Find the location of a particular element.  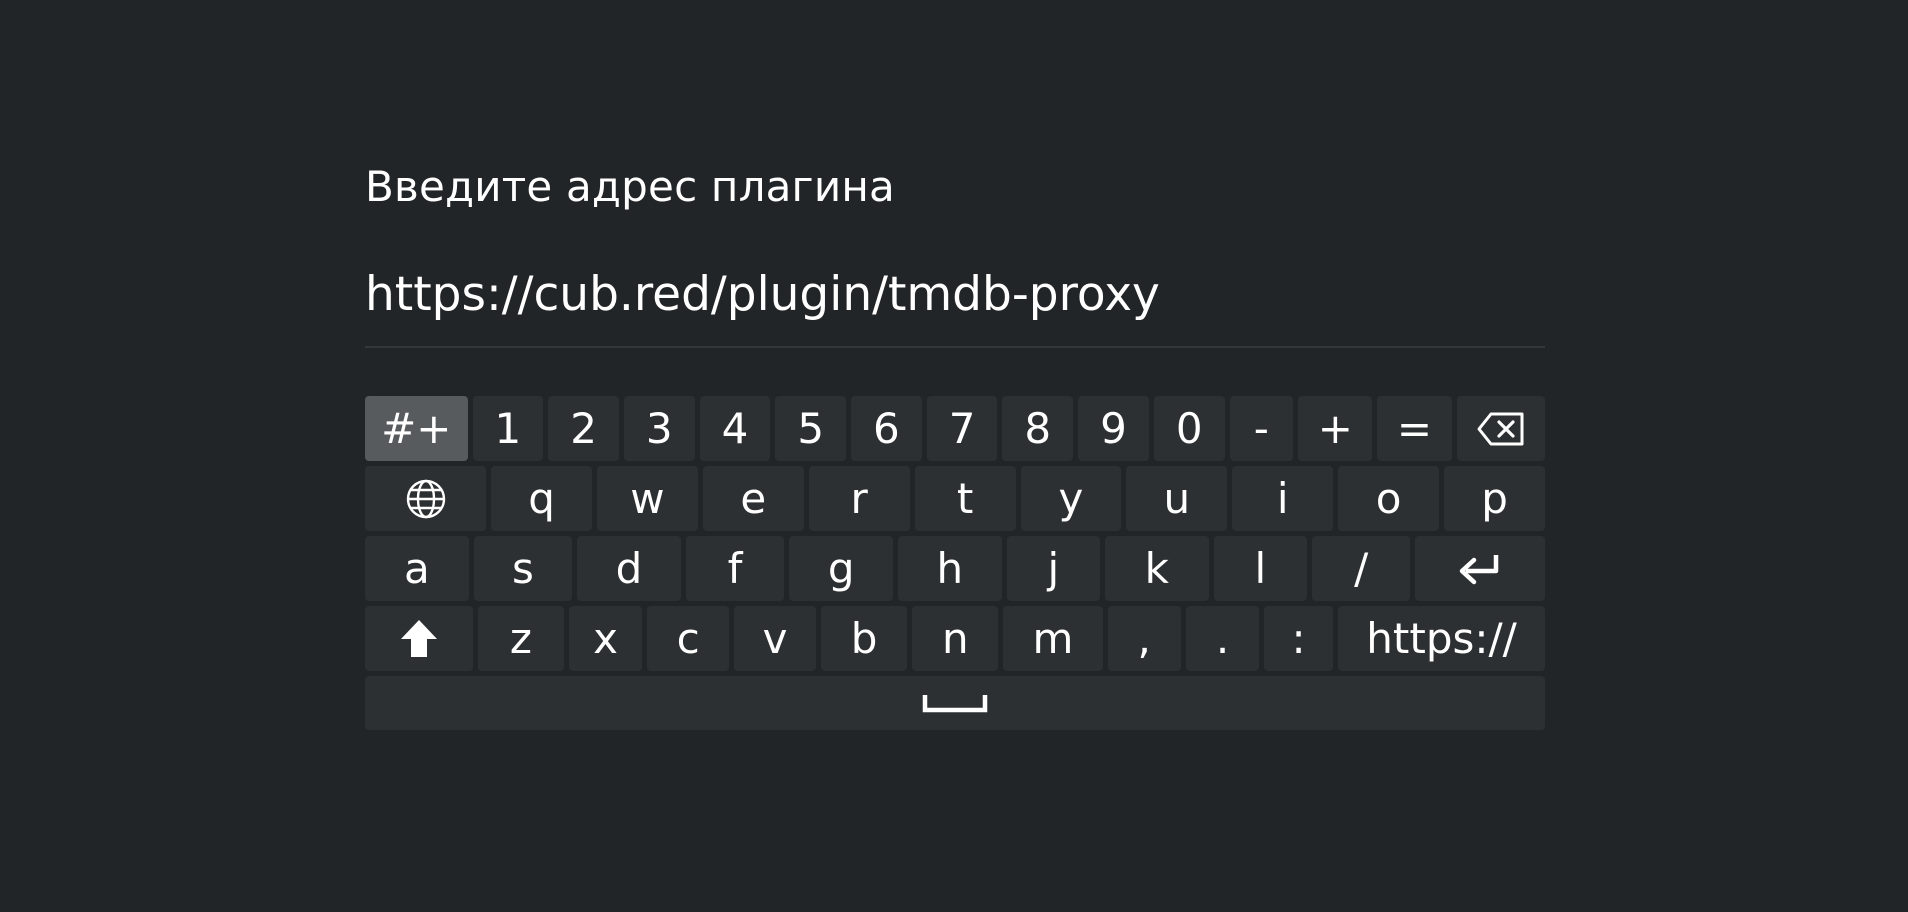

key-f: f is located at coordinates (735, 568).